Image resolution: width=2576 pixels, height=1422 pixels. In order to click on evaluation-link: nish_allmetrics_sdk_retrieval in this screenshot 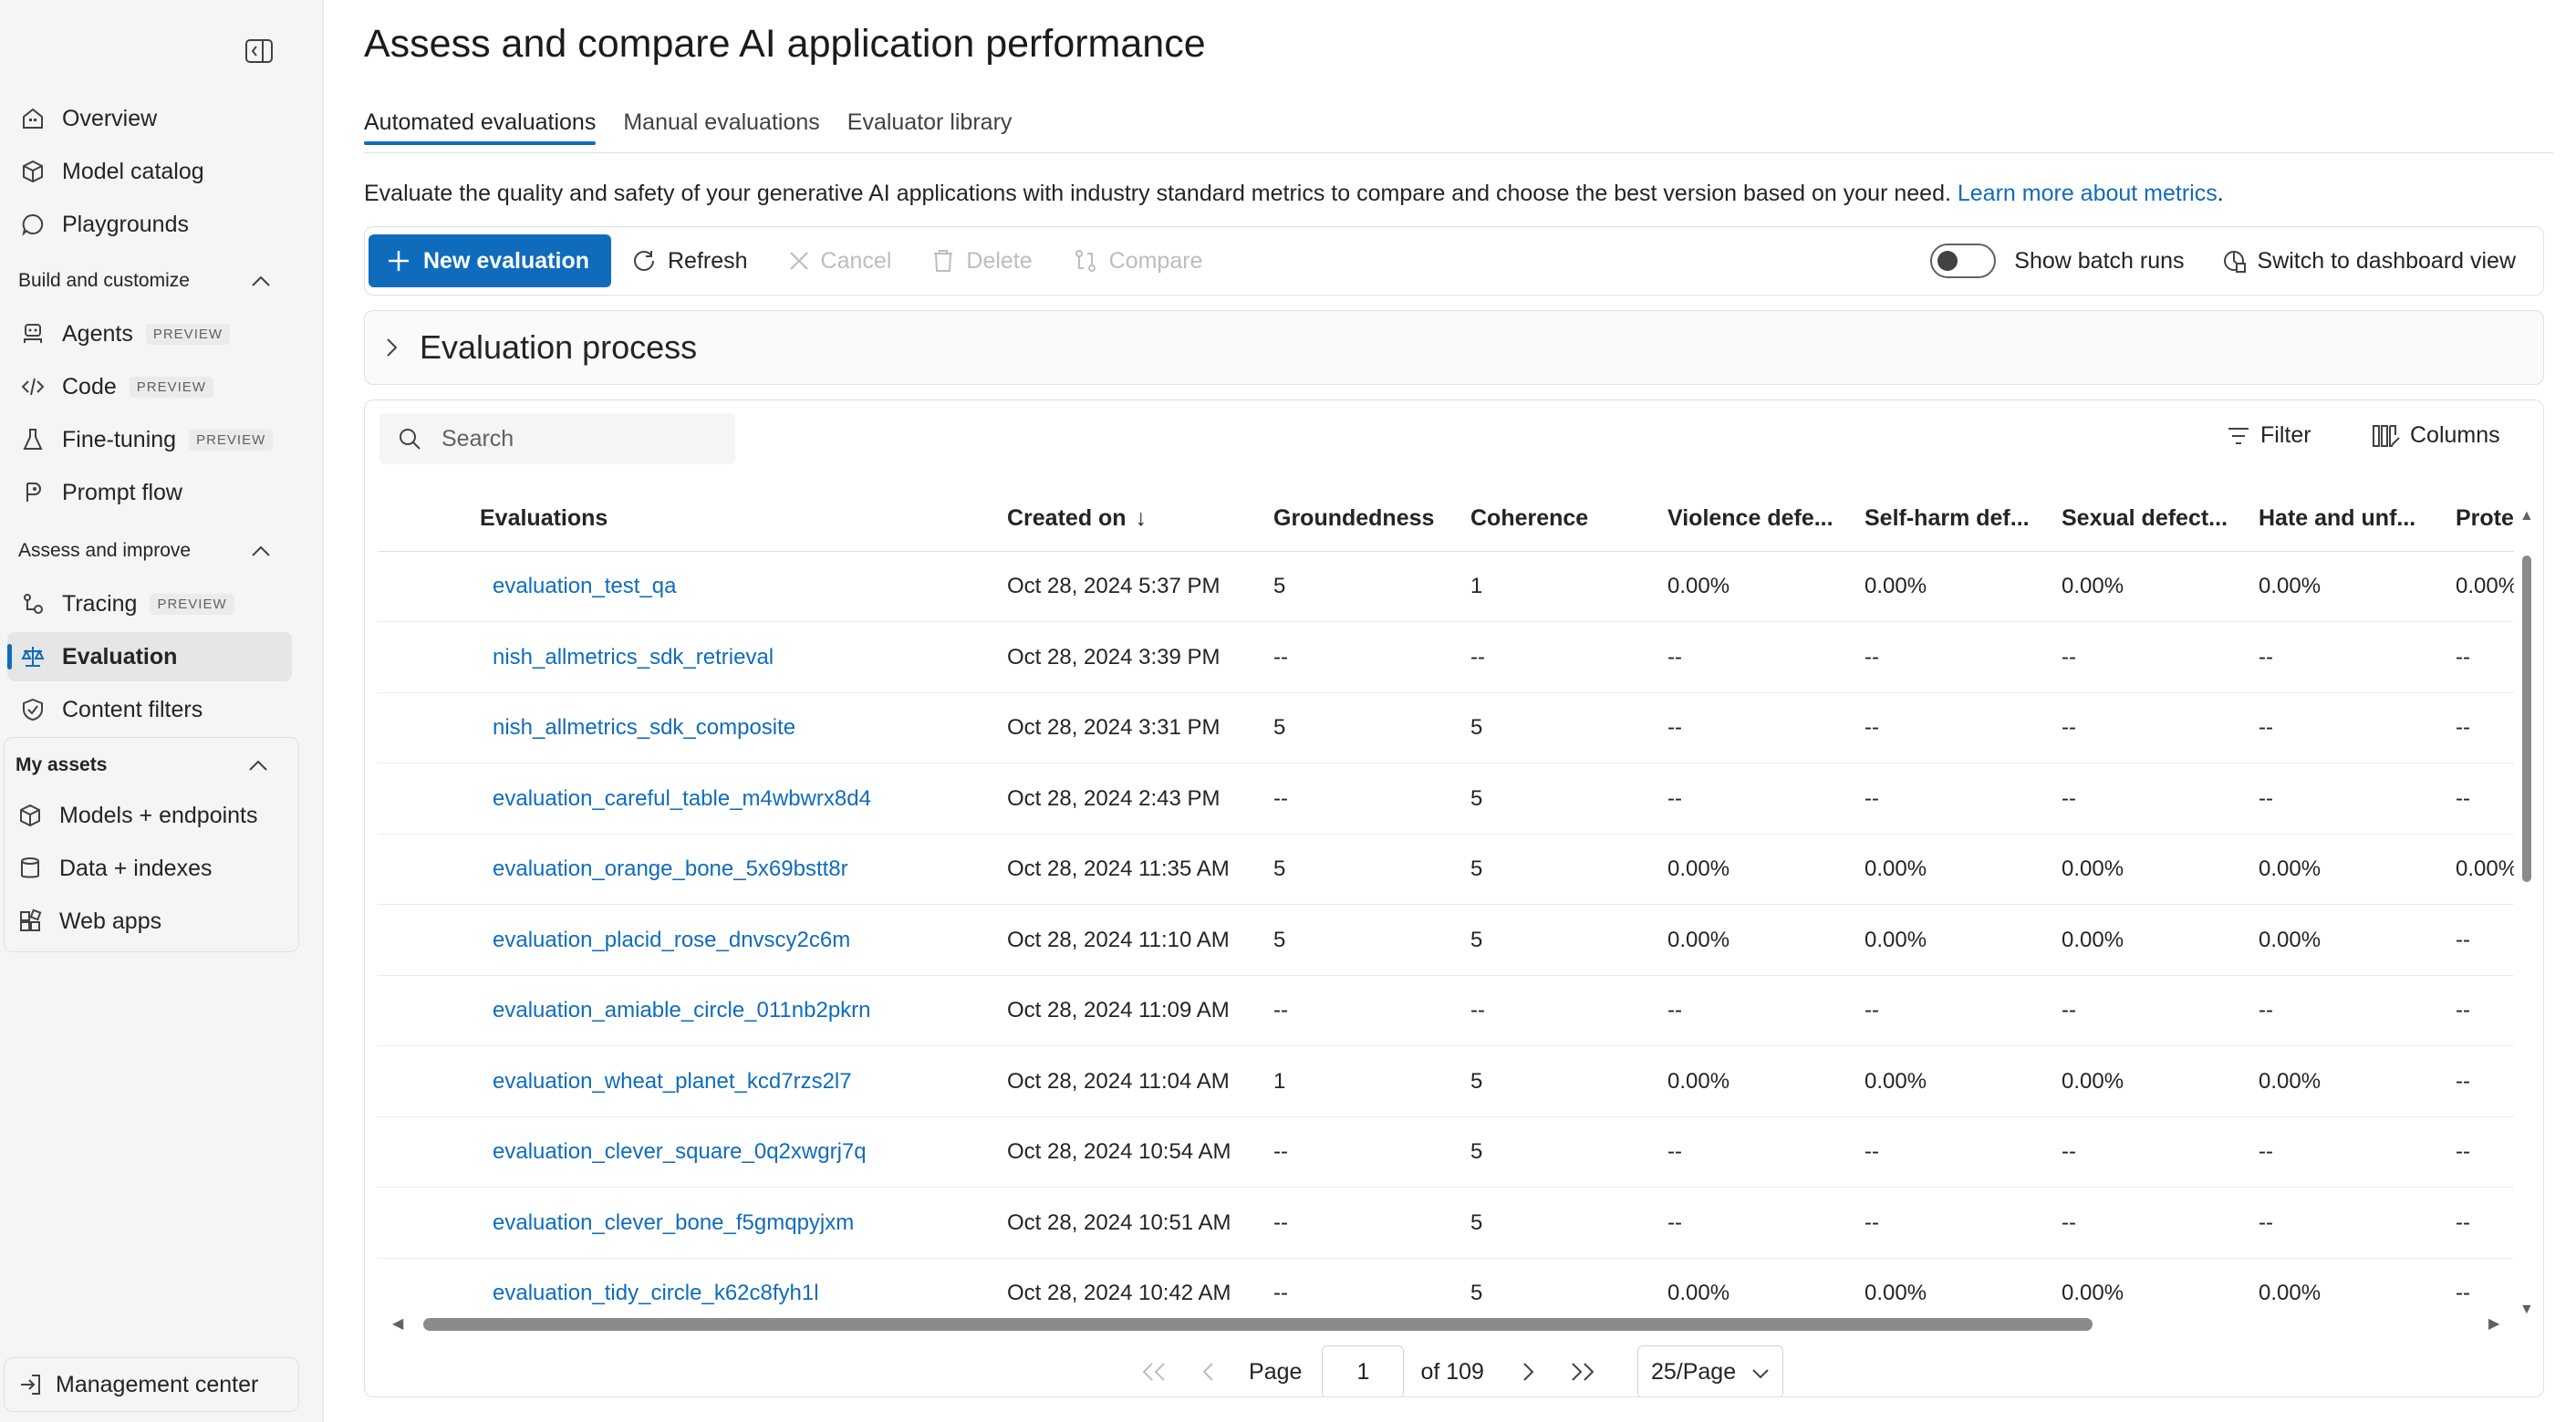, I will do `click(633, 657)`.